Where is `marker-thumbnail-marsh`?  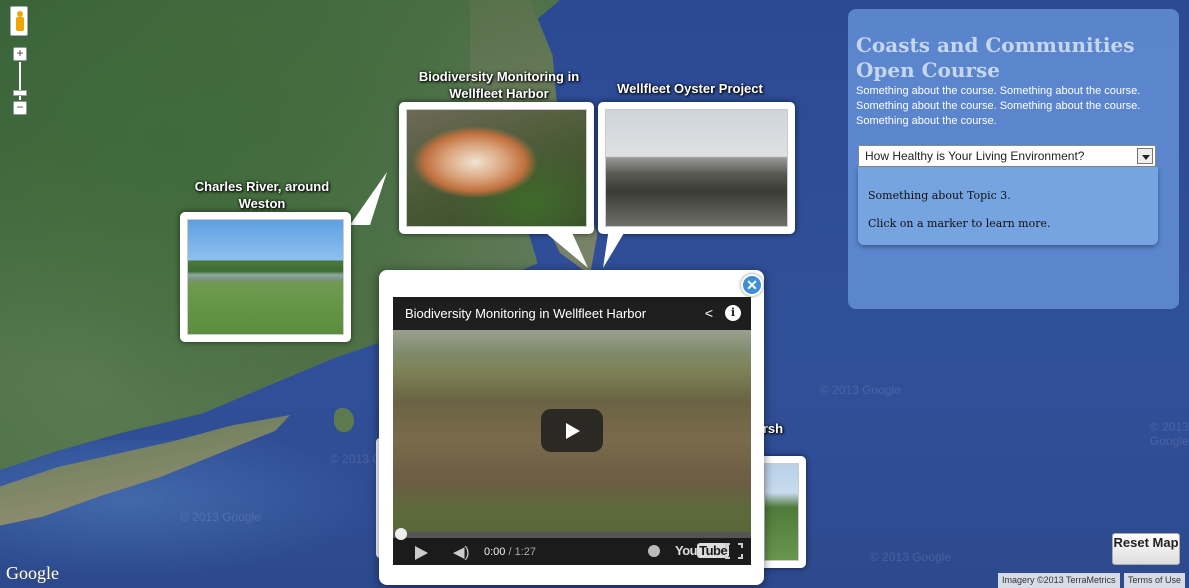
marker-thumbnail-marsh is located at coordinates (781, 512).